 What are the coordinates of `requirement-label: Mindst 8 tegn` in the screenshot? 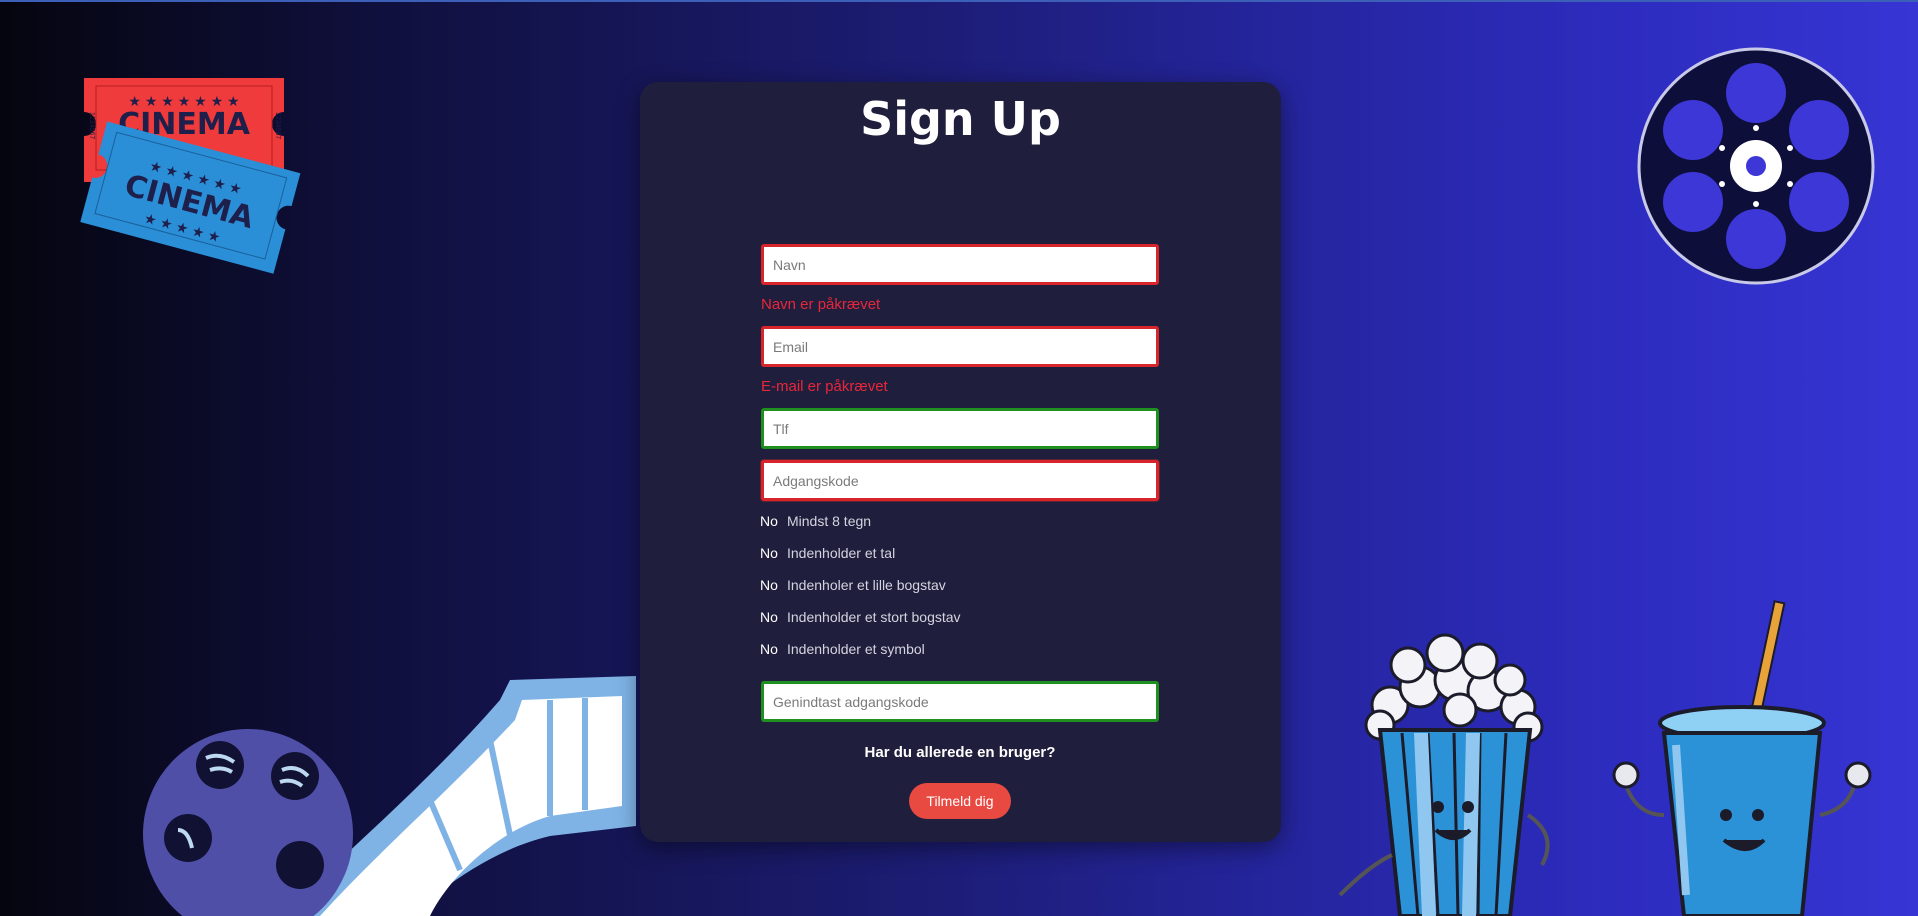 It's located at (829, 521).